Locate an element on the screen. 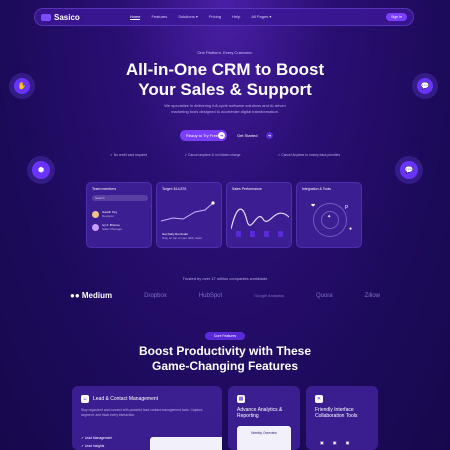 The width and height of the screenshot is (450, 450). quora-logo: Quora is located at coordinates (324, 295).